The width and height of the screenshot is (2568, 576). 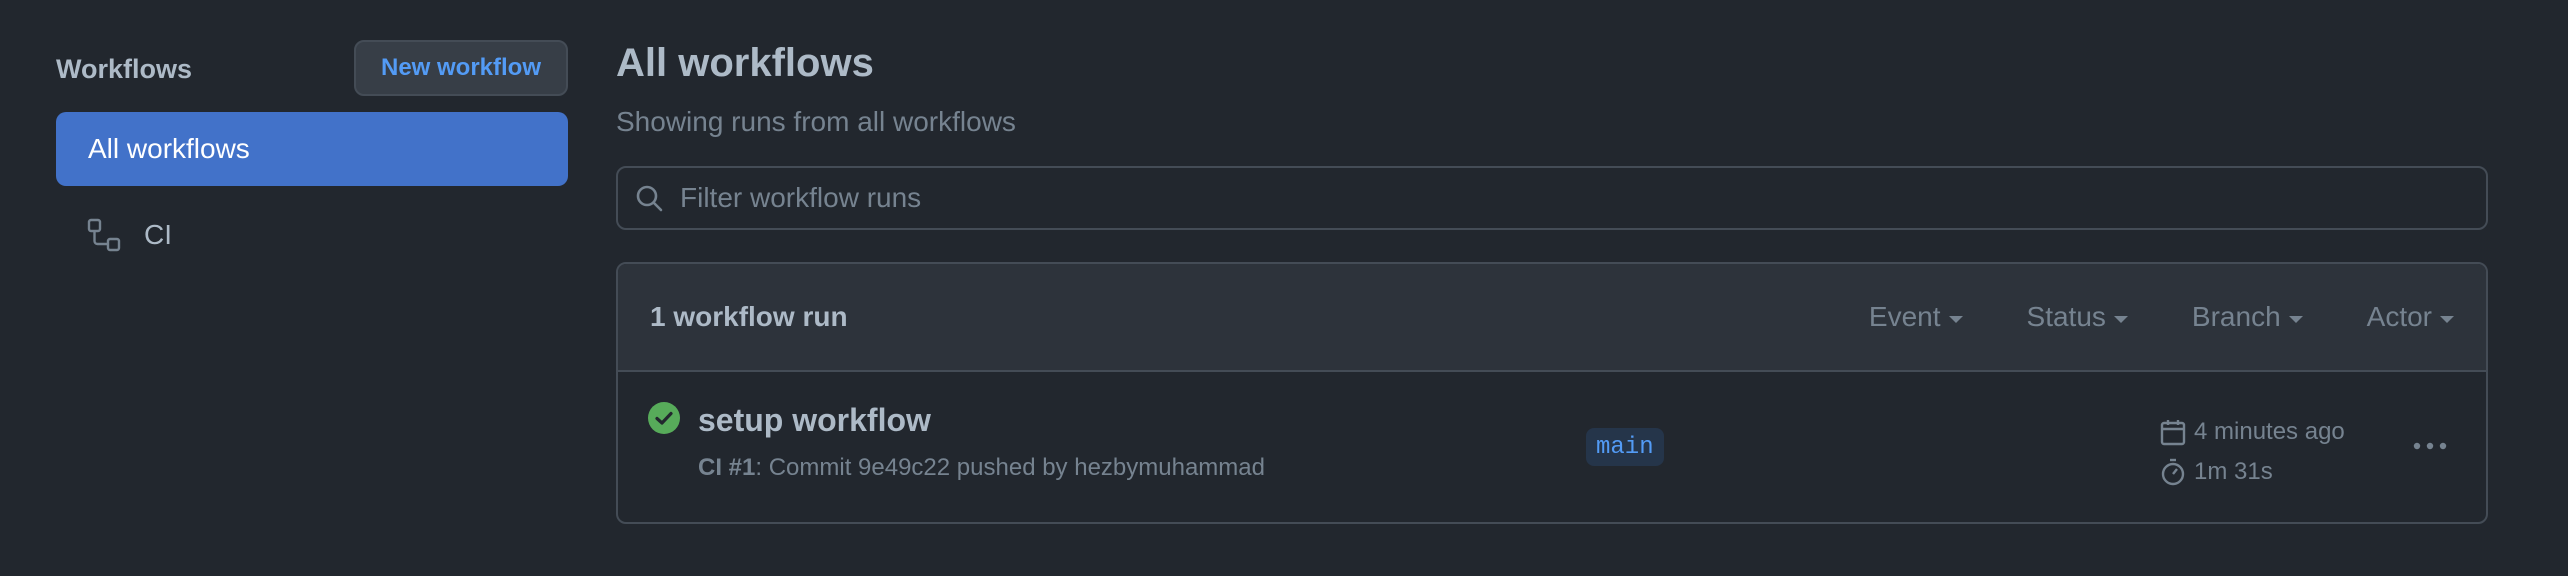 I want to click on stopwatch-icon, so click(x=2173, y=472).